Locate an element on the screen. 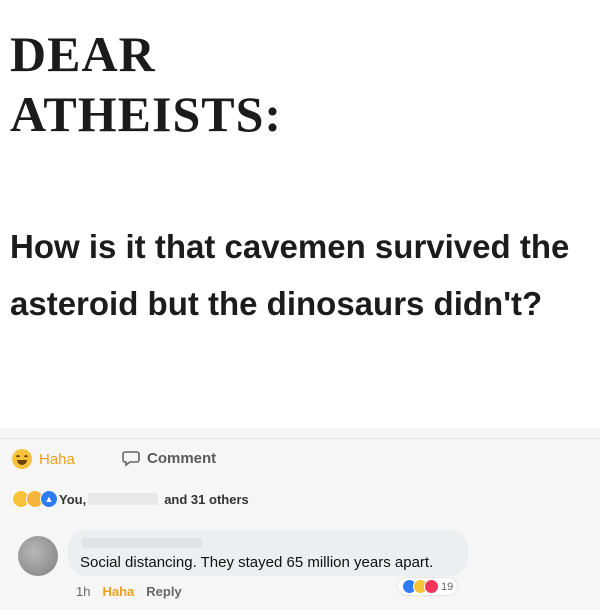  haha-emoji-icon is located at coordinates (22, 459).